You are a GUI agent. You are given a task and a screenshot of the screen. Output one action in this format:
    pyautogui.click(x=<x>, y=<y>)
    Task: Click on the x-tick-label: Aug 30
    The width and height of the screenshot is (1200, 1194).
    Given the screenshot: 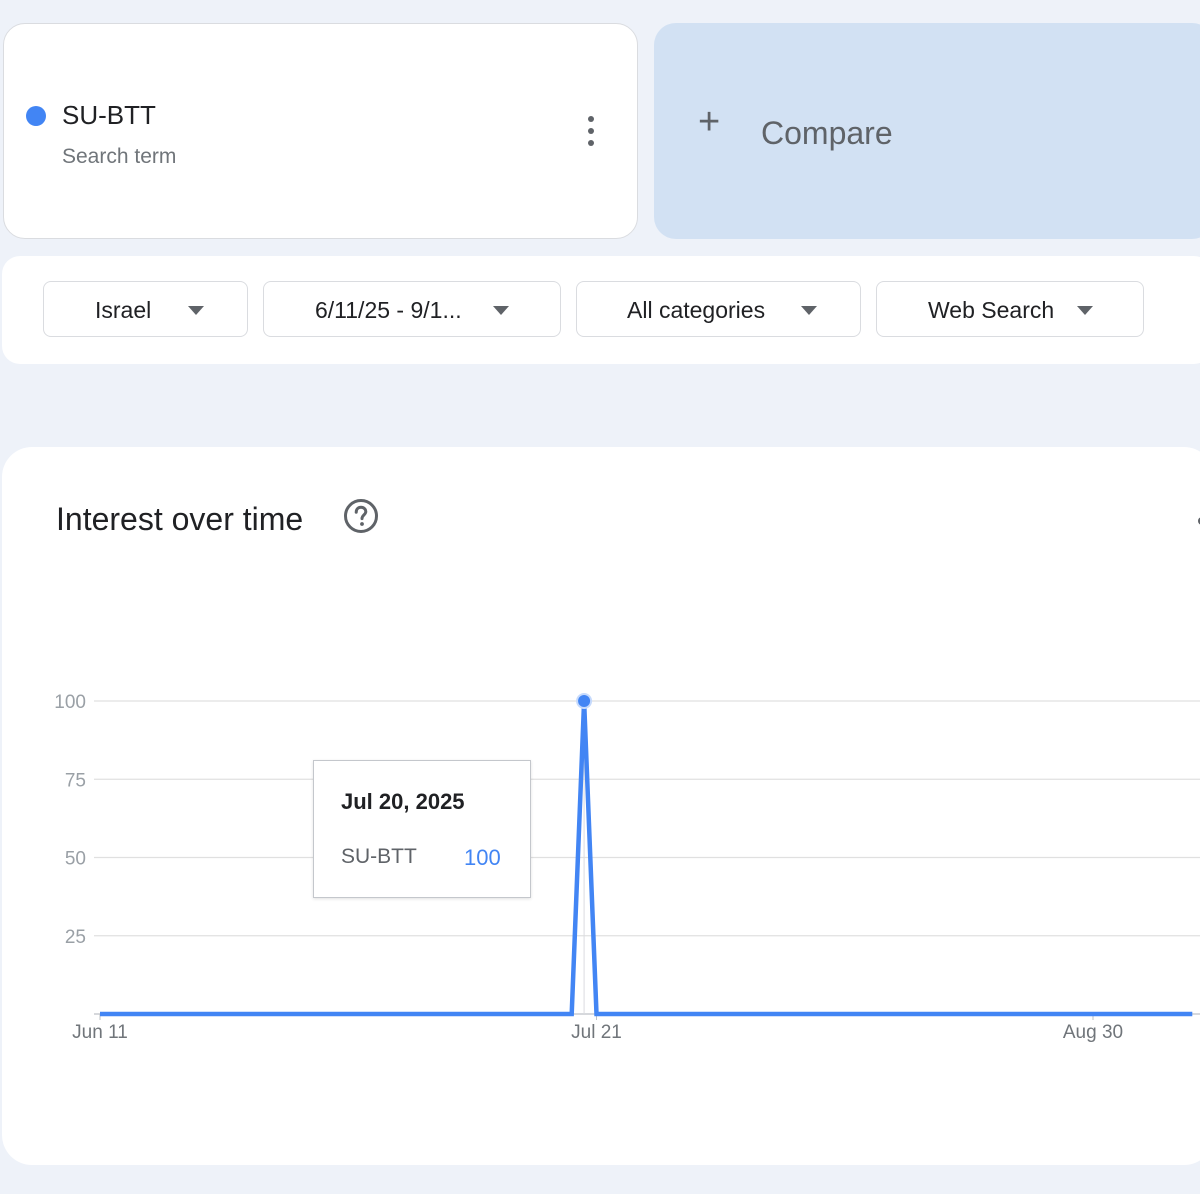 What is the action you would take?
    pyautogui.click(x=1093, y=1032)
    